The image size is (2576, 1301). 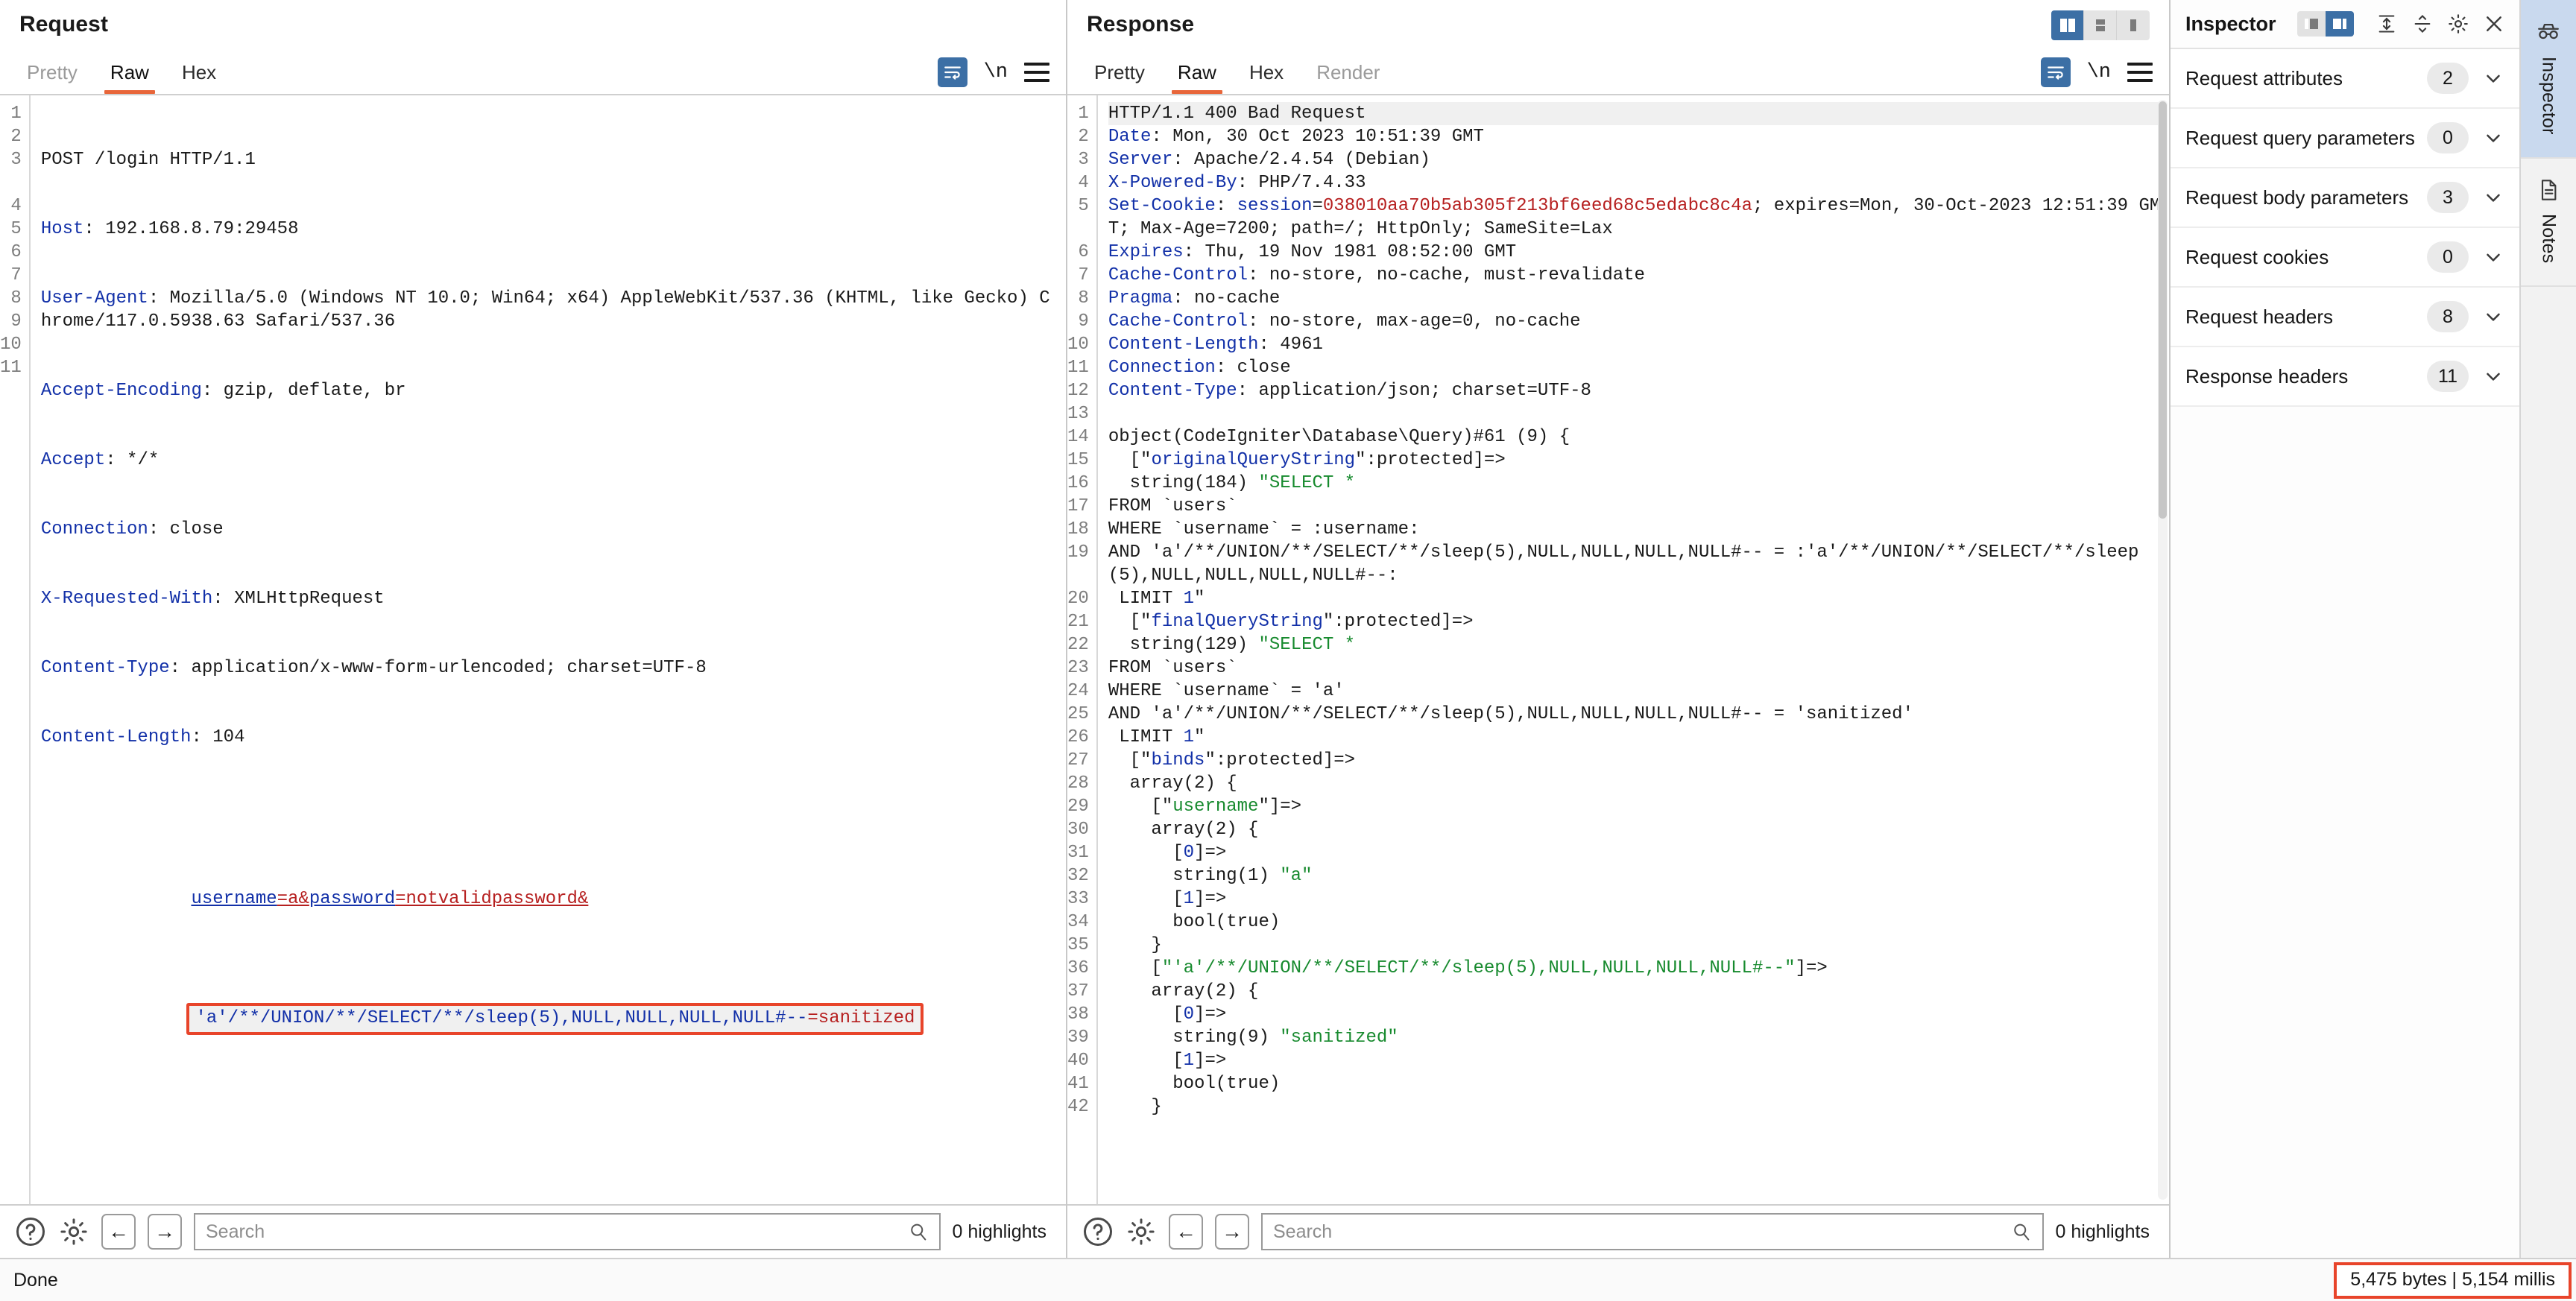 I want to click on code-line: WHERE `username` = :username:, so click(x=1264, y=529).